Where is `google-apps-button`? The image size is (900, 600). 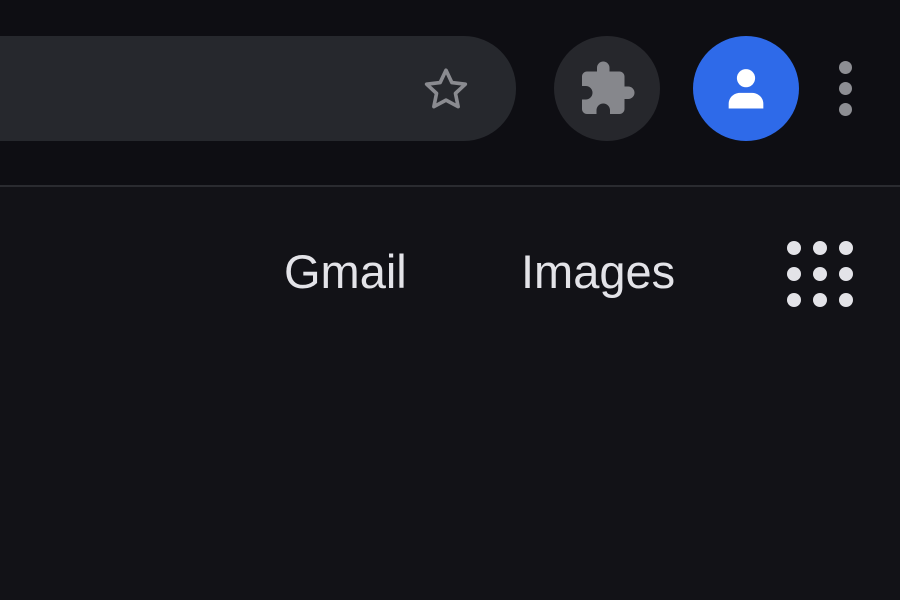 google-apps-button is located at coordinates (820, 274).